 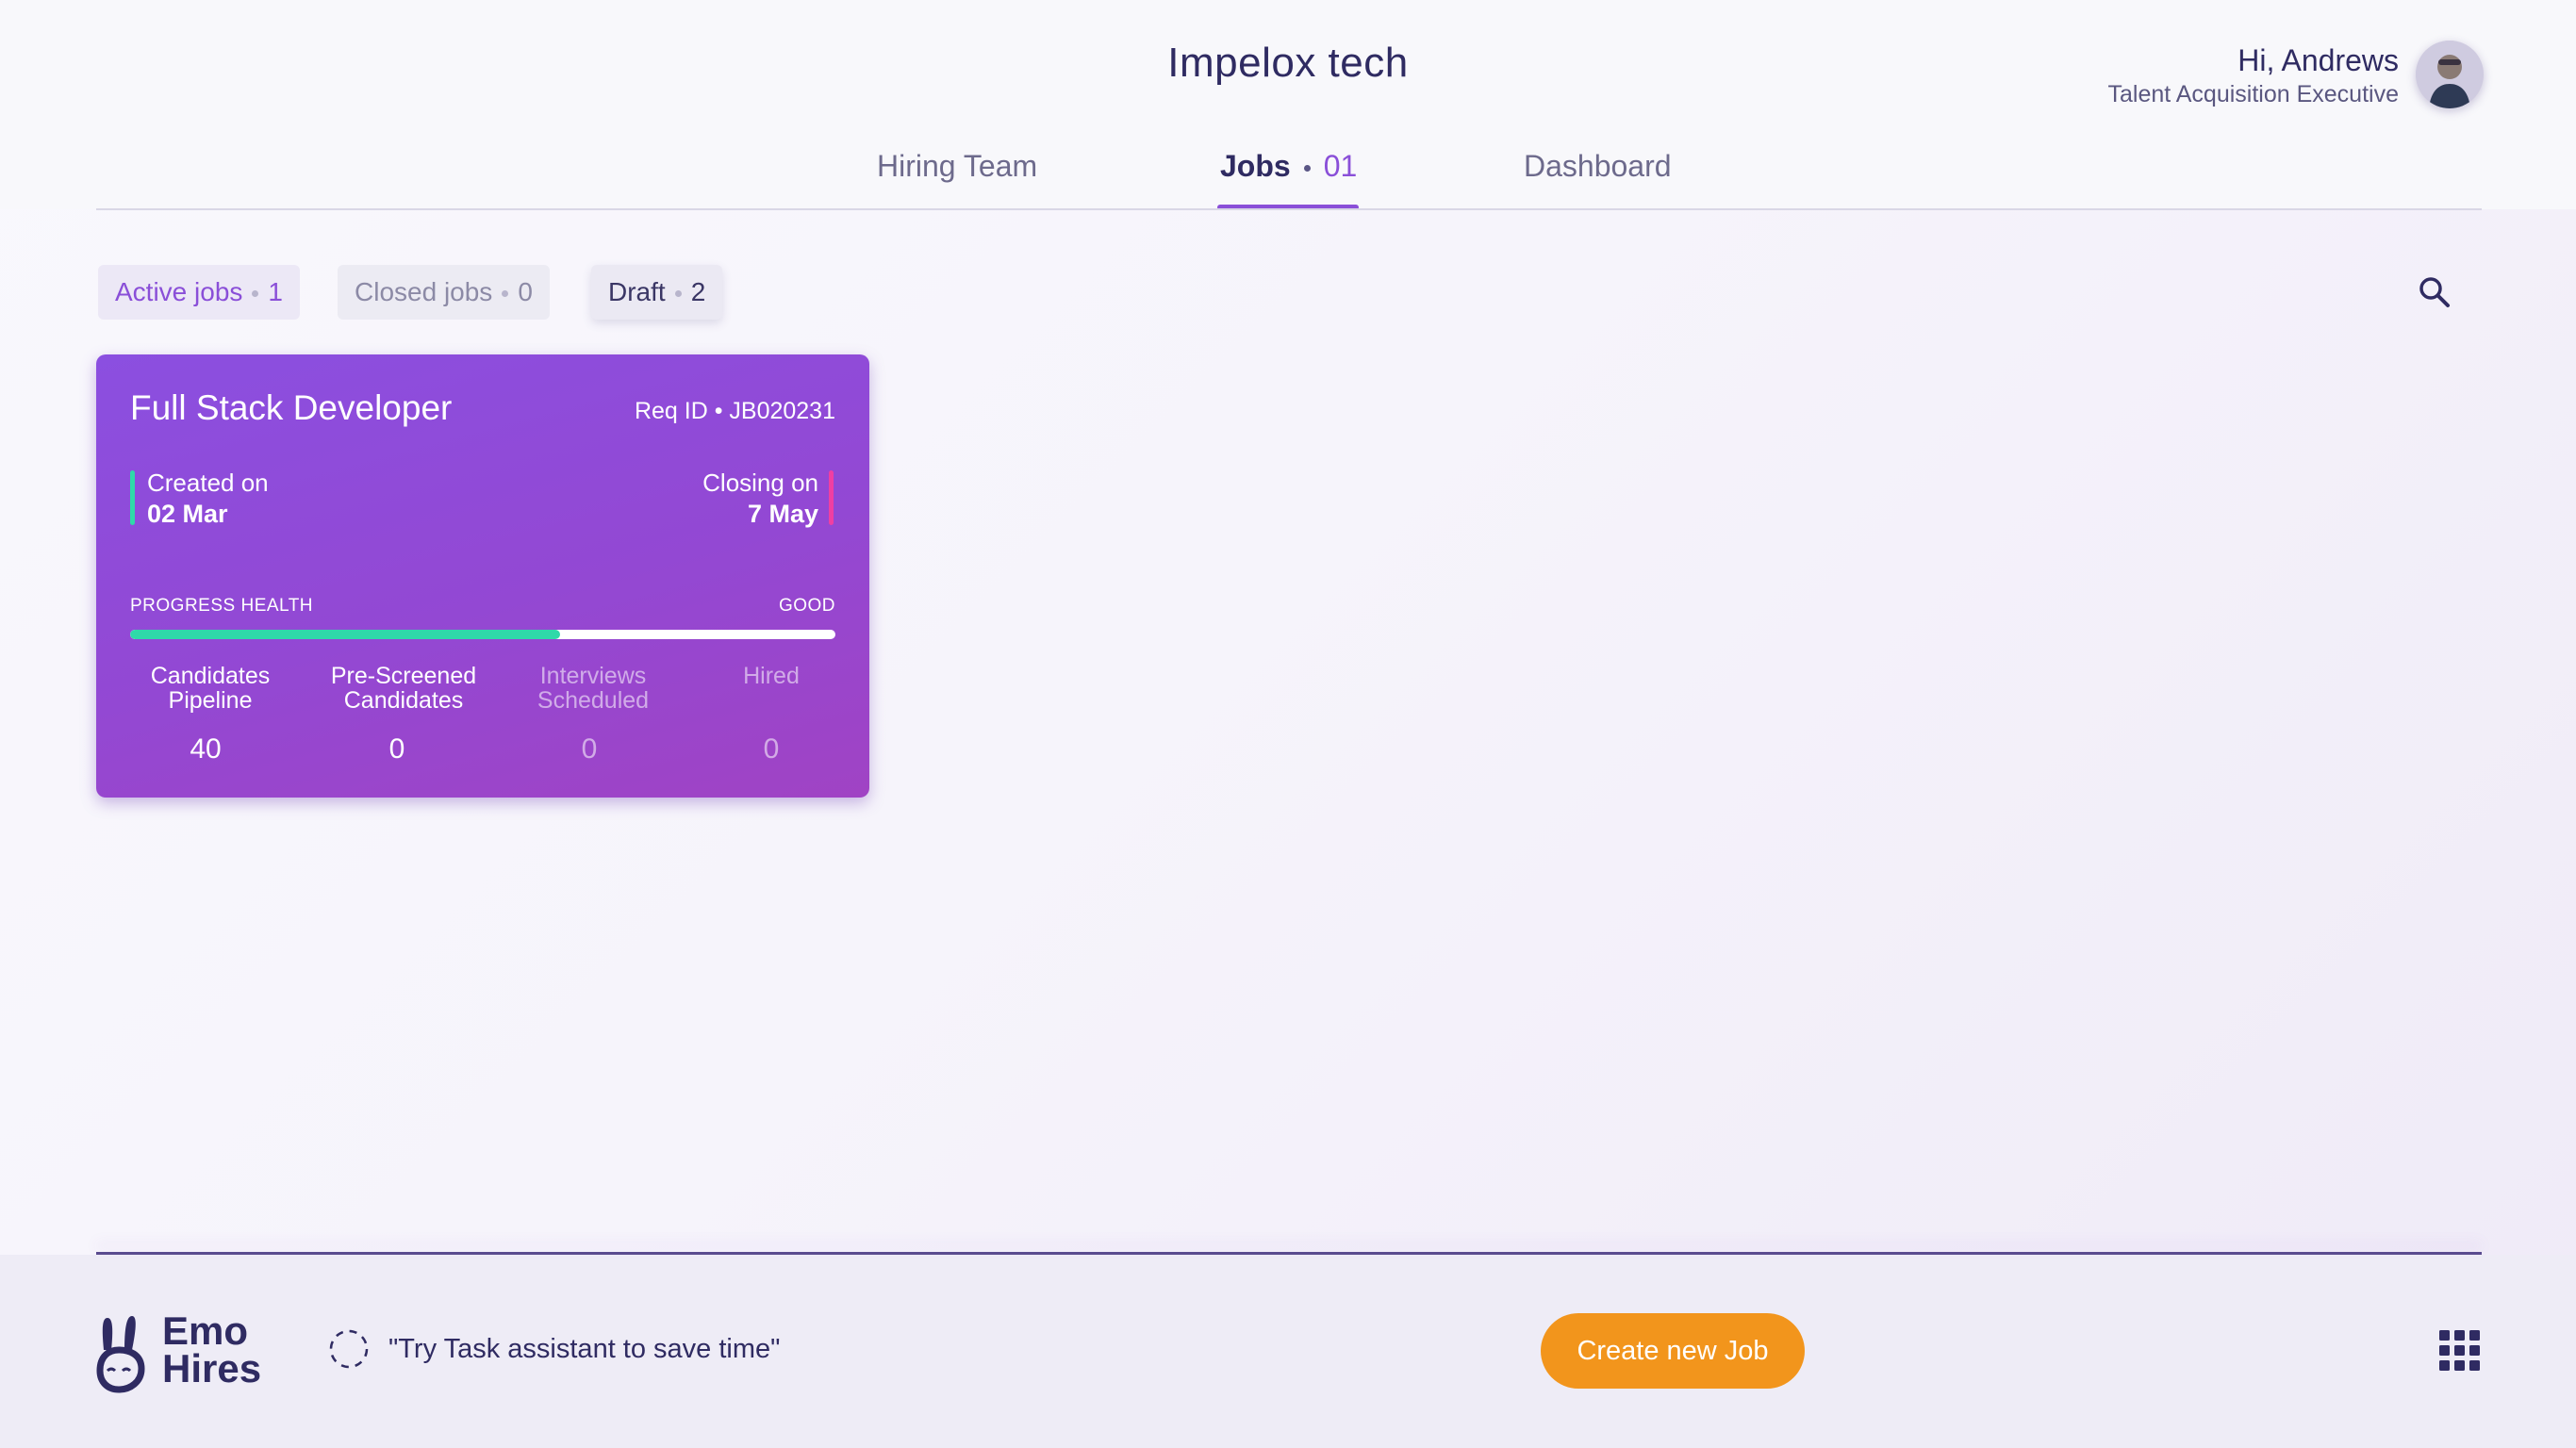 I want to click on filter-count: 0, so click(x=525, y=291).